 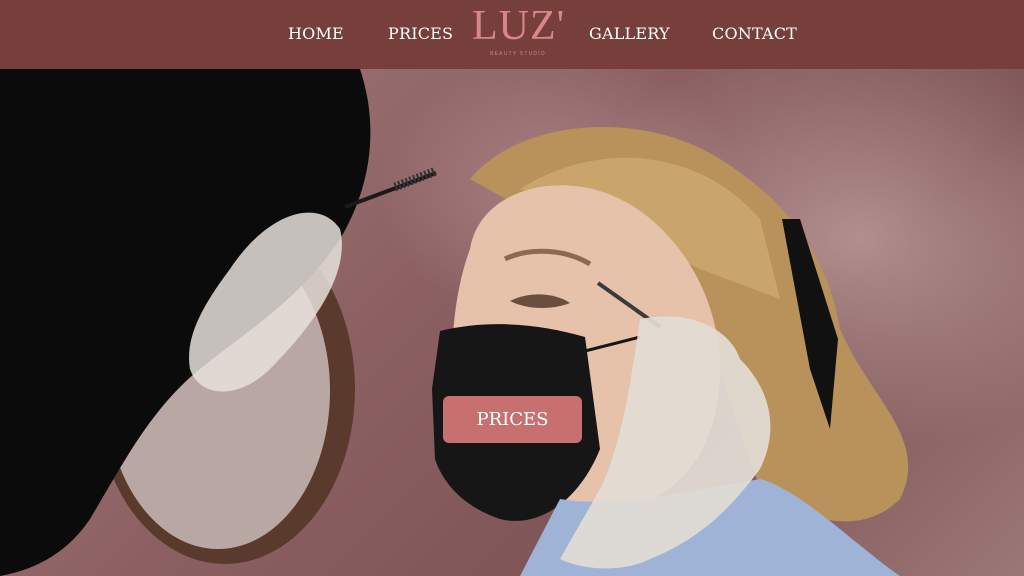 I want to click on logo-subtext: BEAUTY STUDIO, so click(x=518, y=54).